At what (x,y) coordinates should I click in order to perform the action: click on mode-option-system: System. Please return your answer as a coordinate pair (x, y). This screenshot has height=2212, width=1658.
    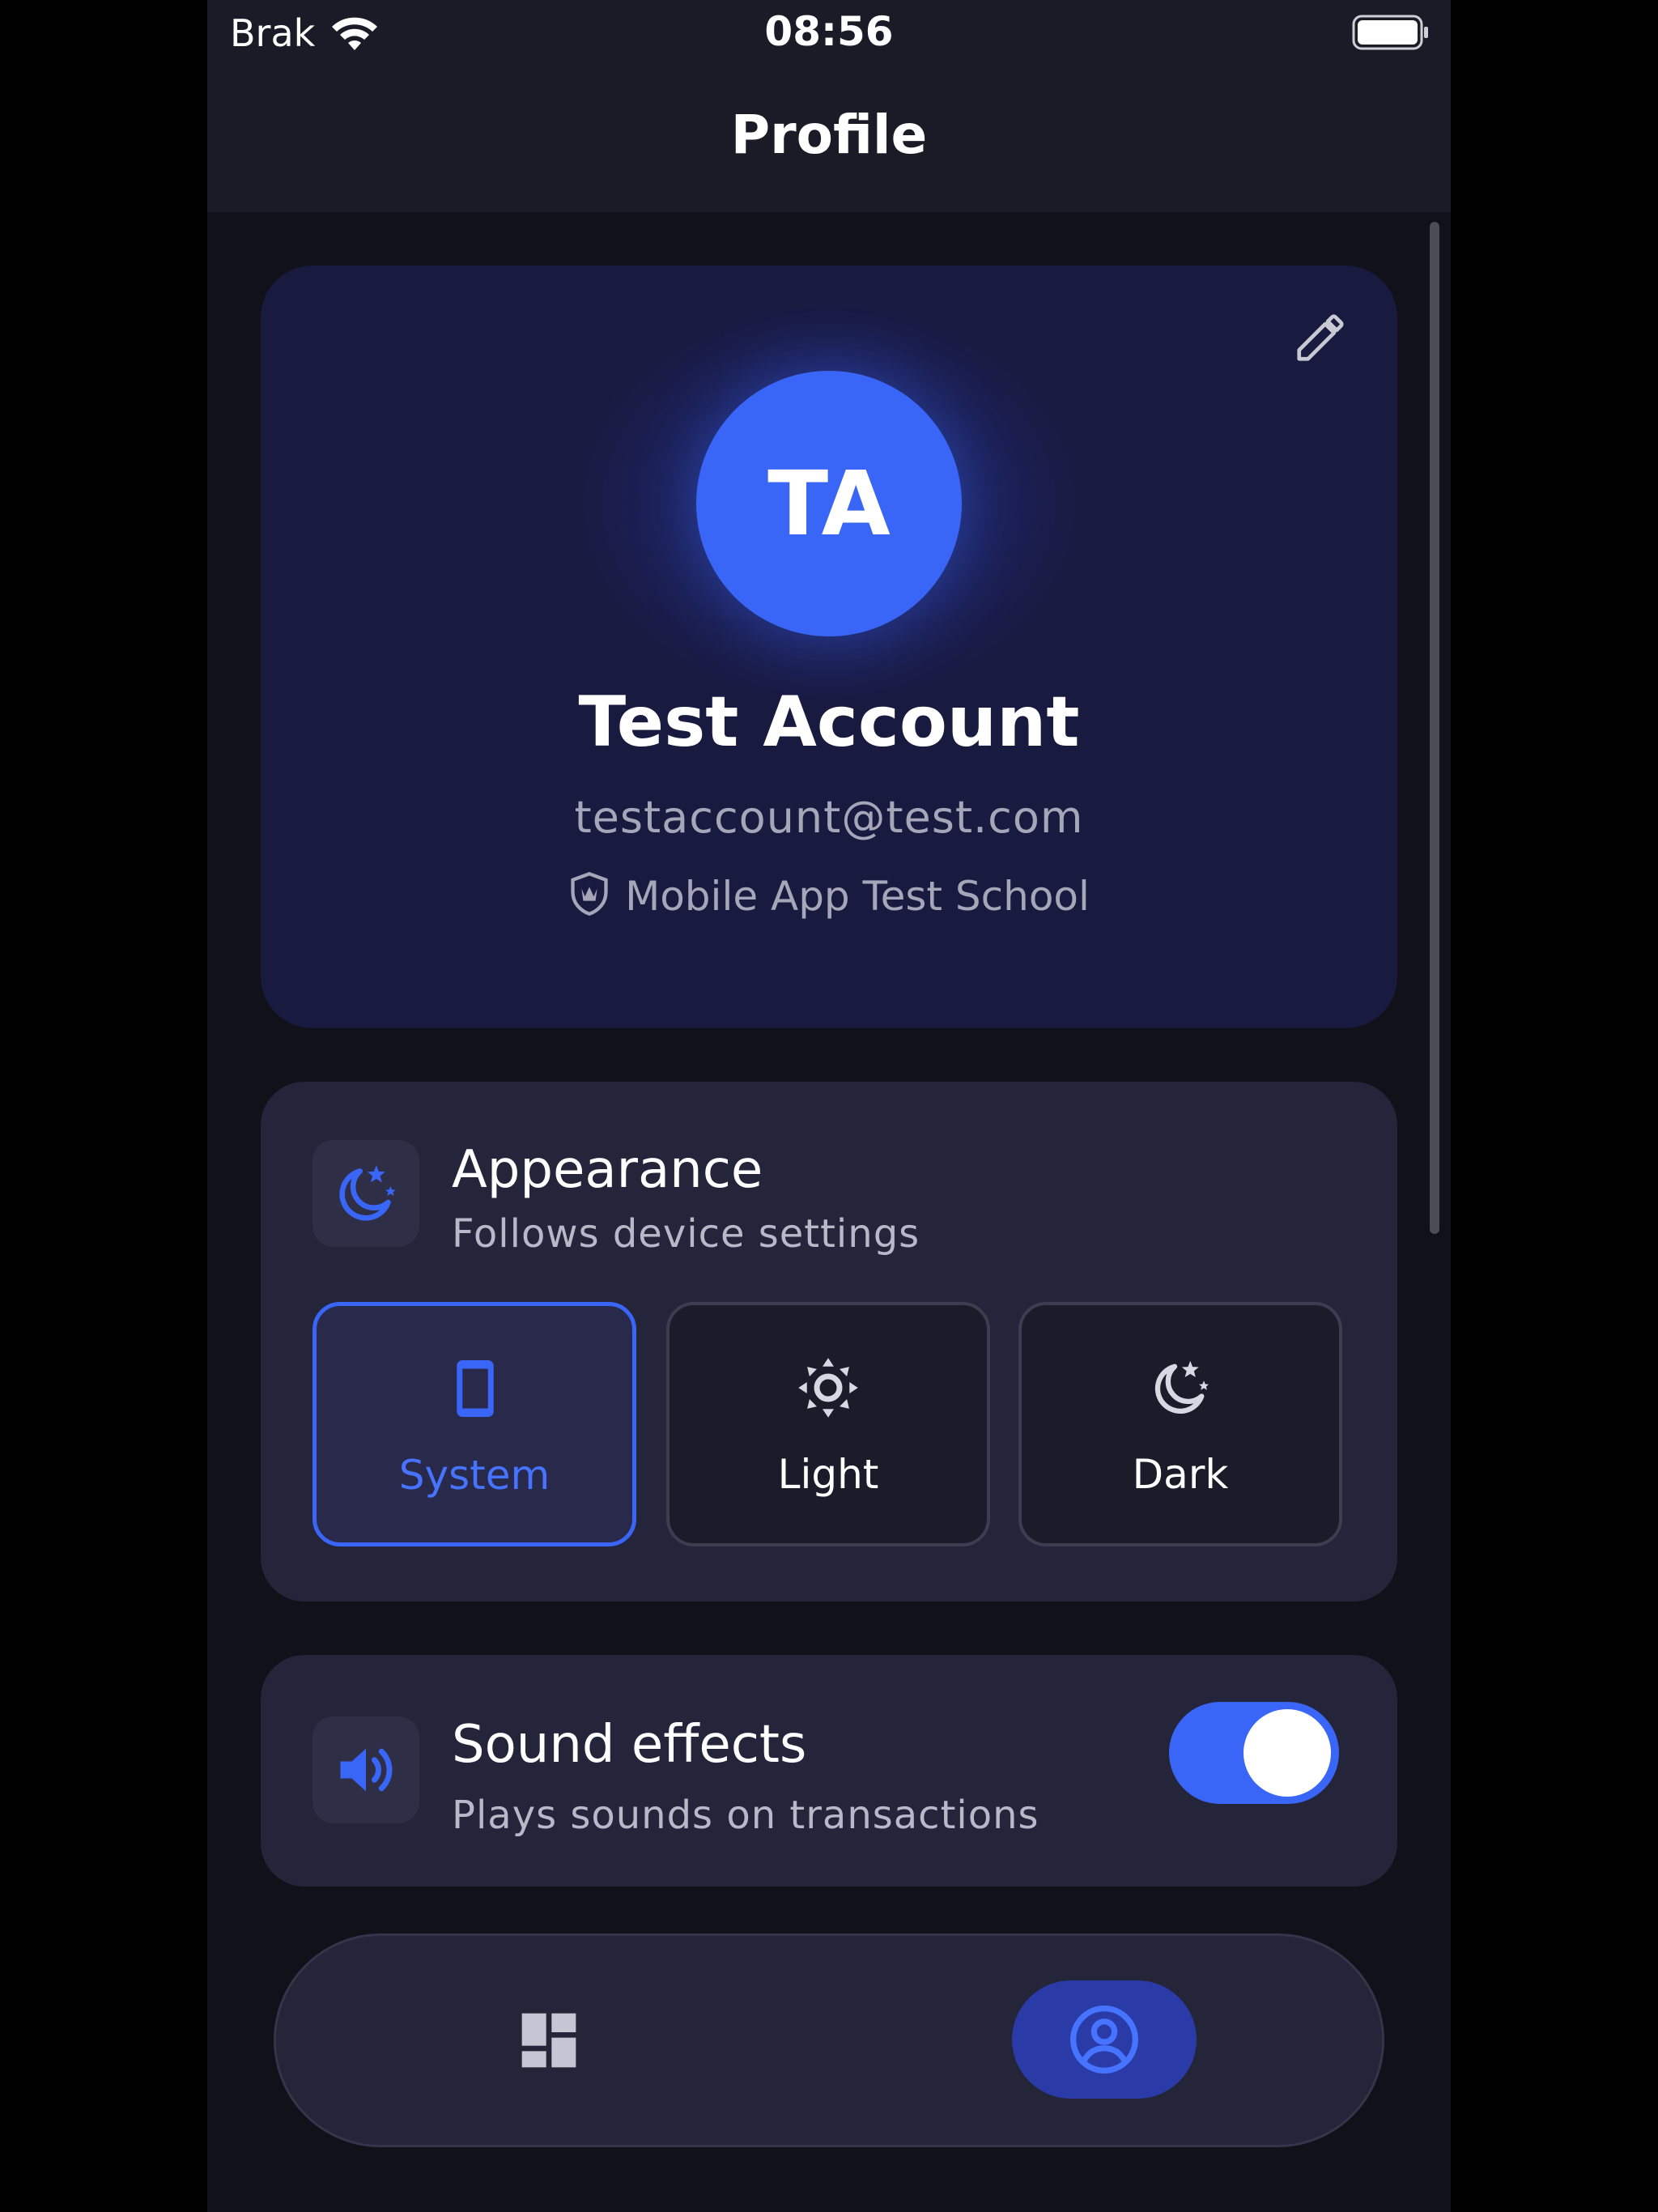
    Looking at the image, I should click on (474, 1424).